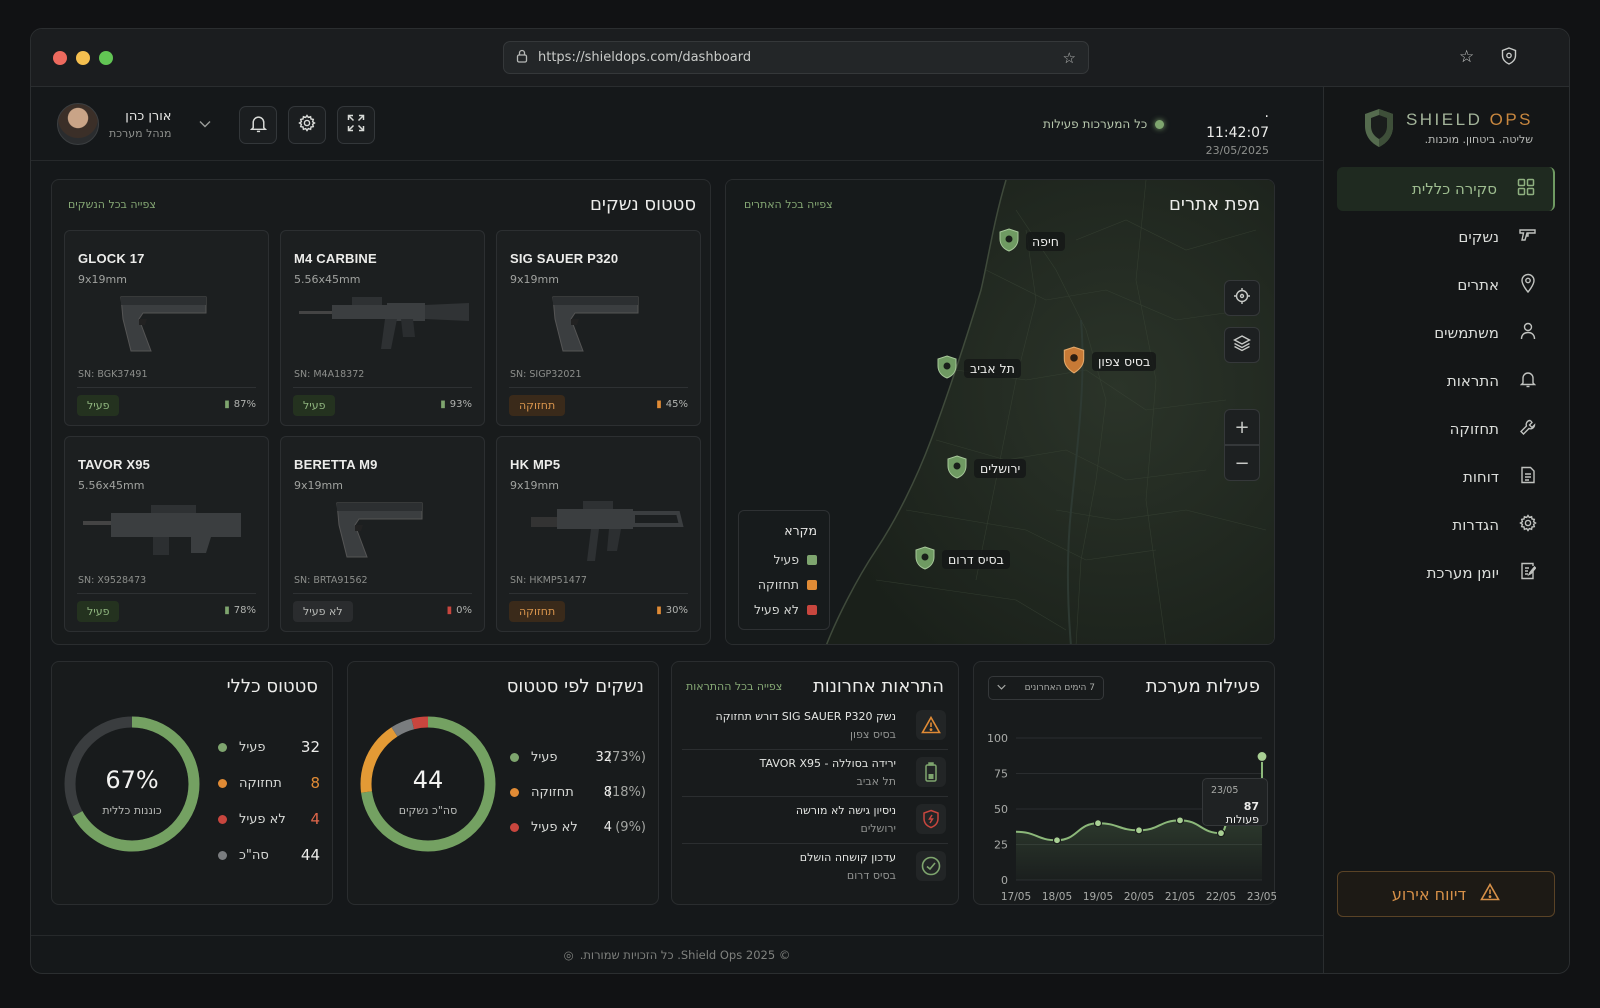  Describe the element at coordinates (1109, 361) in the screenshot. I see `map-site-pin: בסיס צפון` at that location.